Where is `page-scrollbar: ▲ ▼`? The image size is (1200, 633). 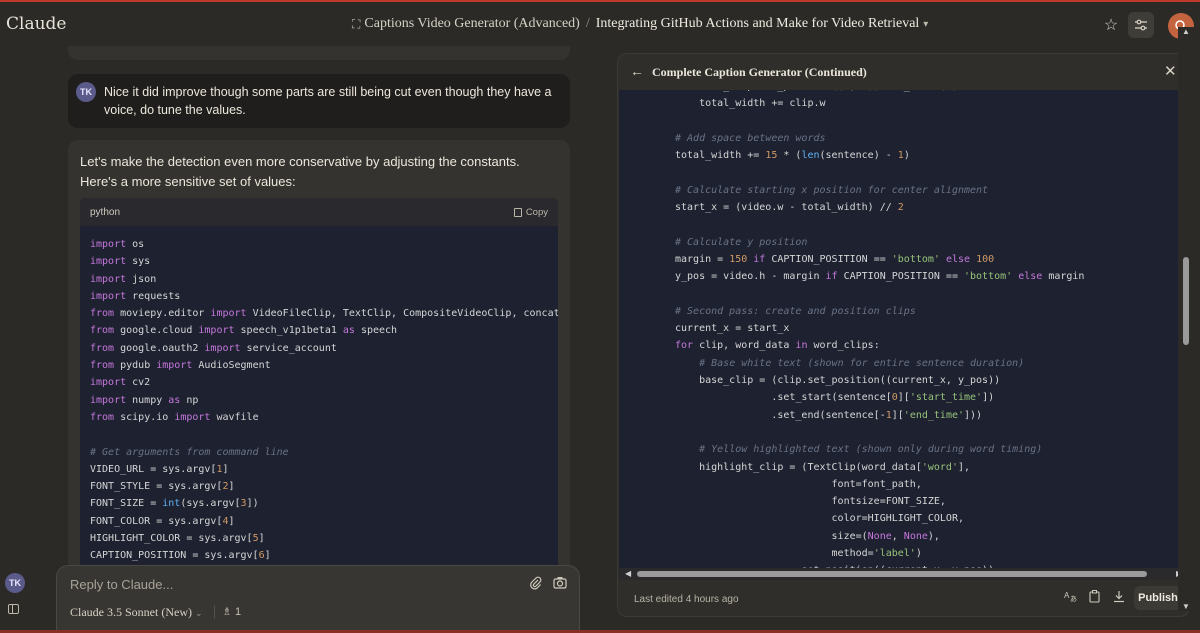 page-scrollbar: ▲ ▼ is located at coordinates (1186, 319).